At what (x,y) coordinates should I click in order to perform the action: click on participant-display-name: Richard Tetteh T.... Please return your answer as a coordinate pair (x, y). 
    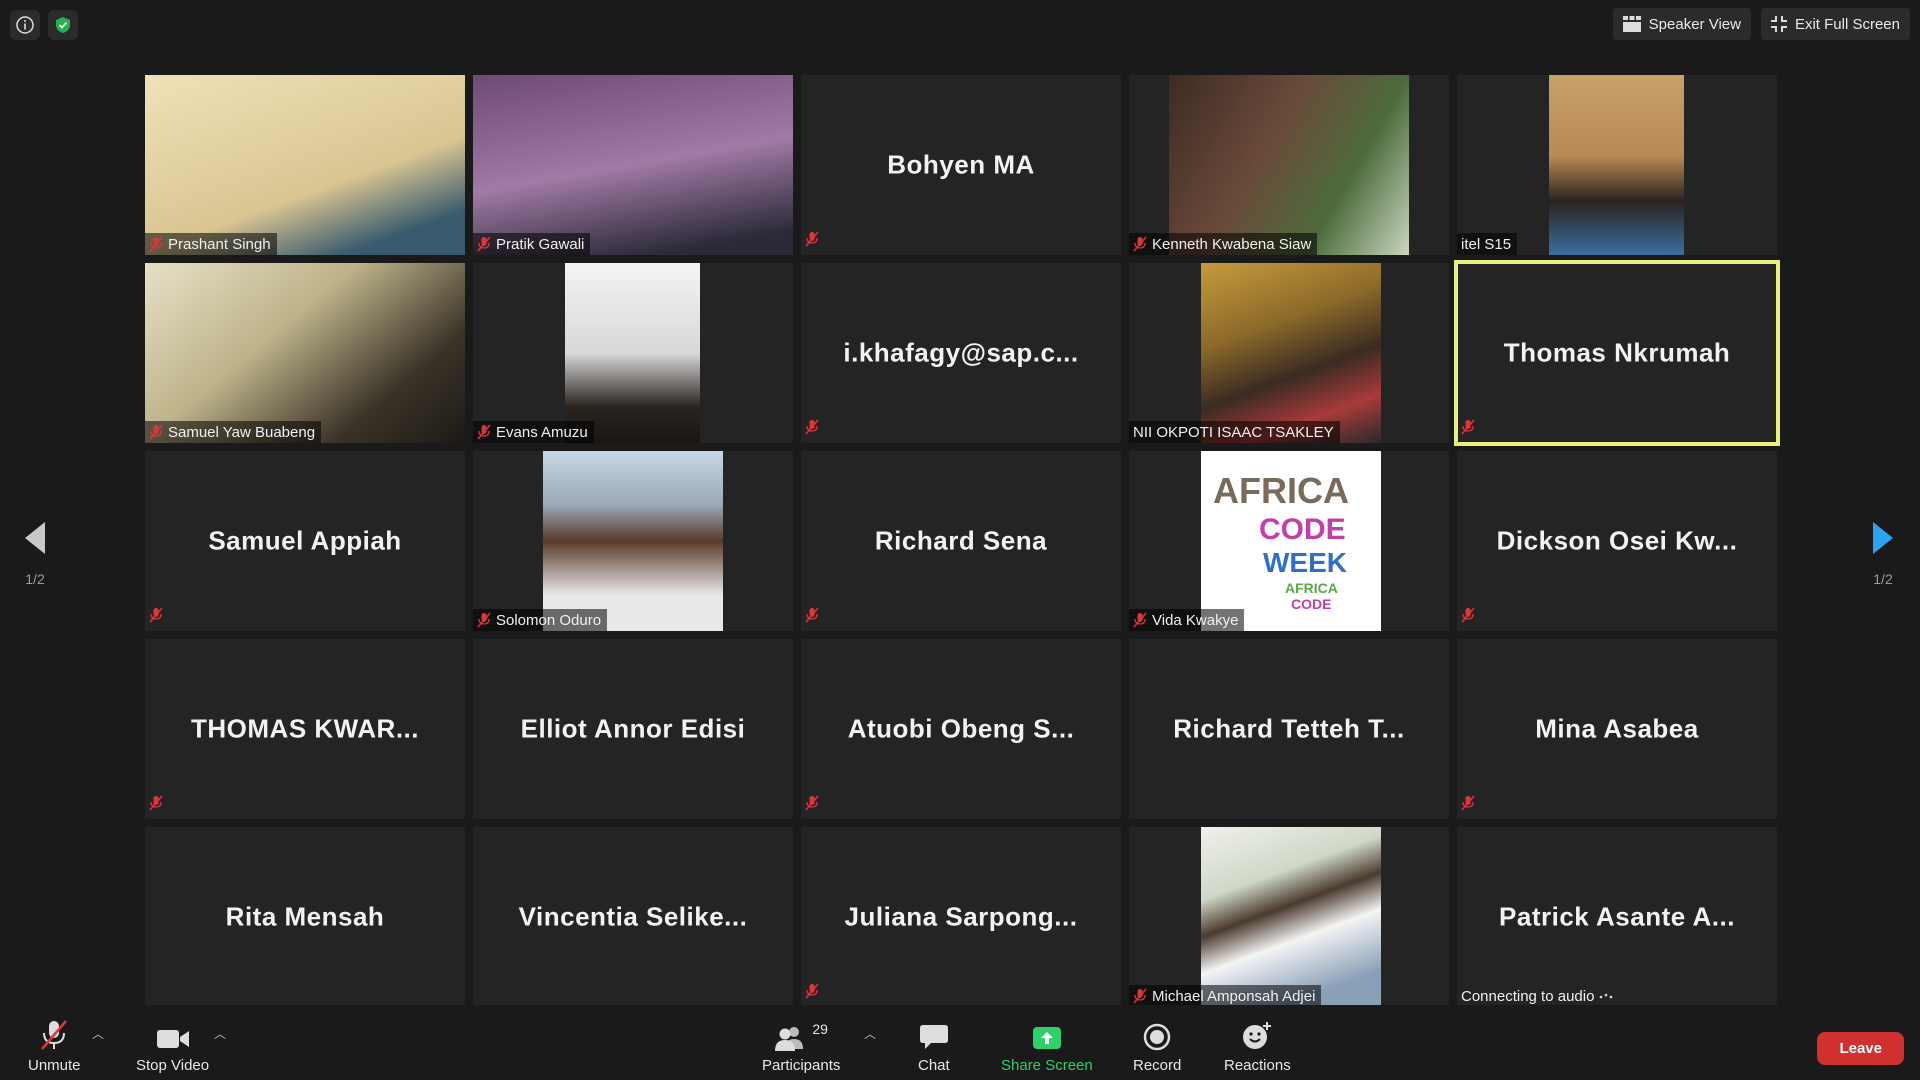
    Looking at the image, I should click on (1289, 728).